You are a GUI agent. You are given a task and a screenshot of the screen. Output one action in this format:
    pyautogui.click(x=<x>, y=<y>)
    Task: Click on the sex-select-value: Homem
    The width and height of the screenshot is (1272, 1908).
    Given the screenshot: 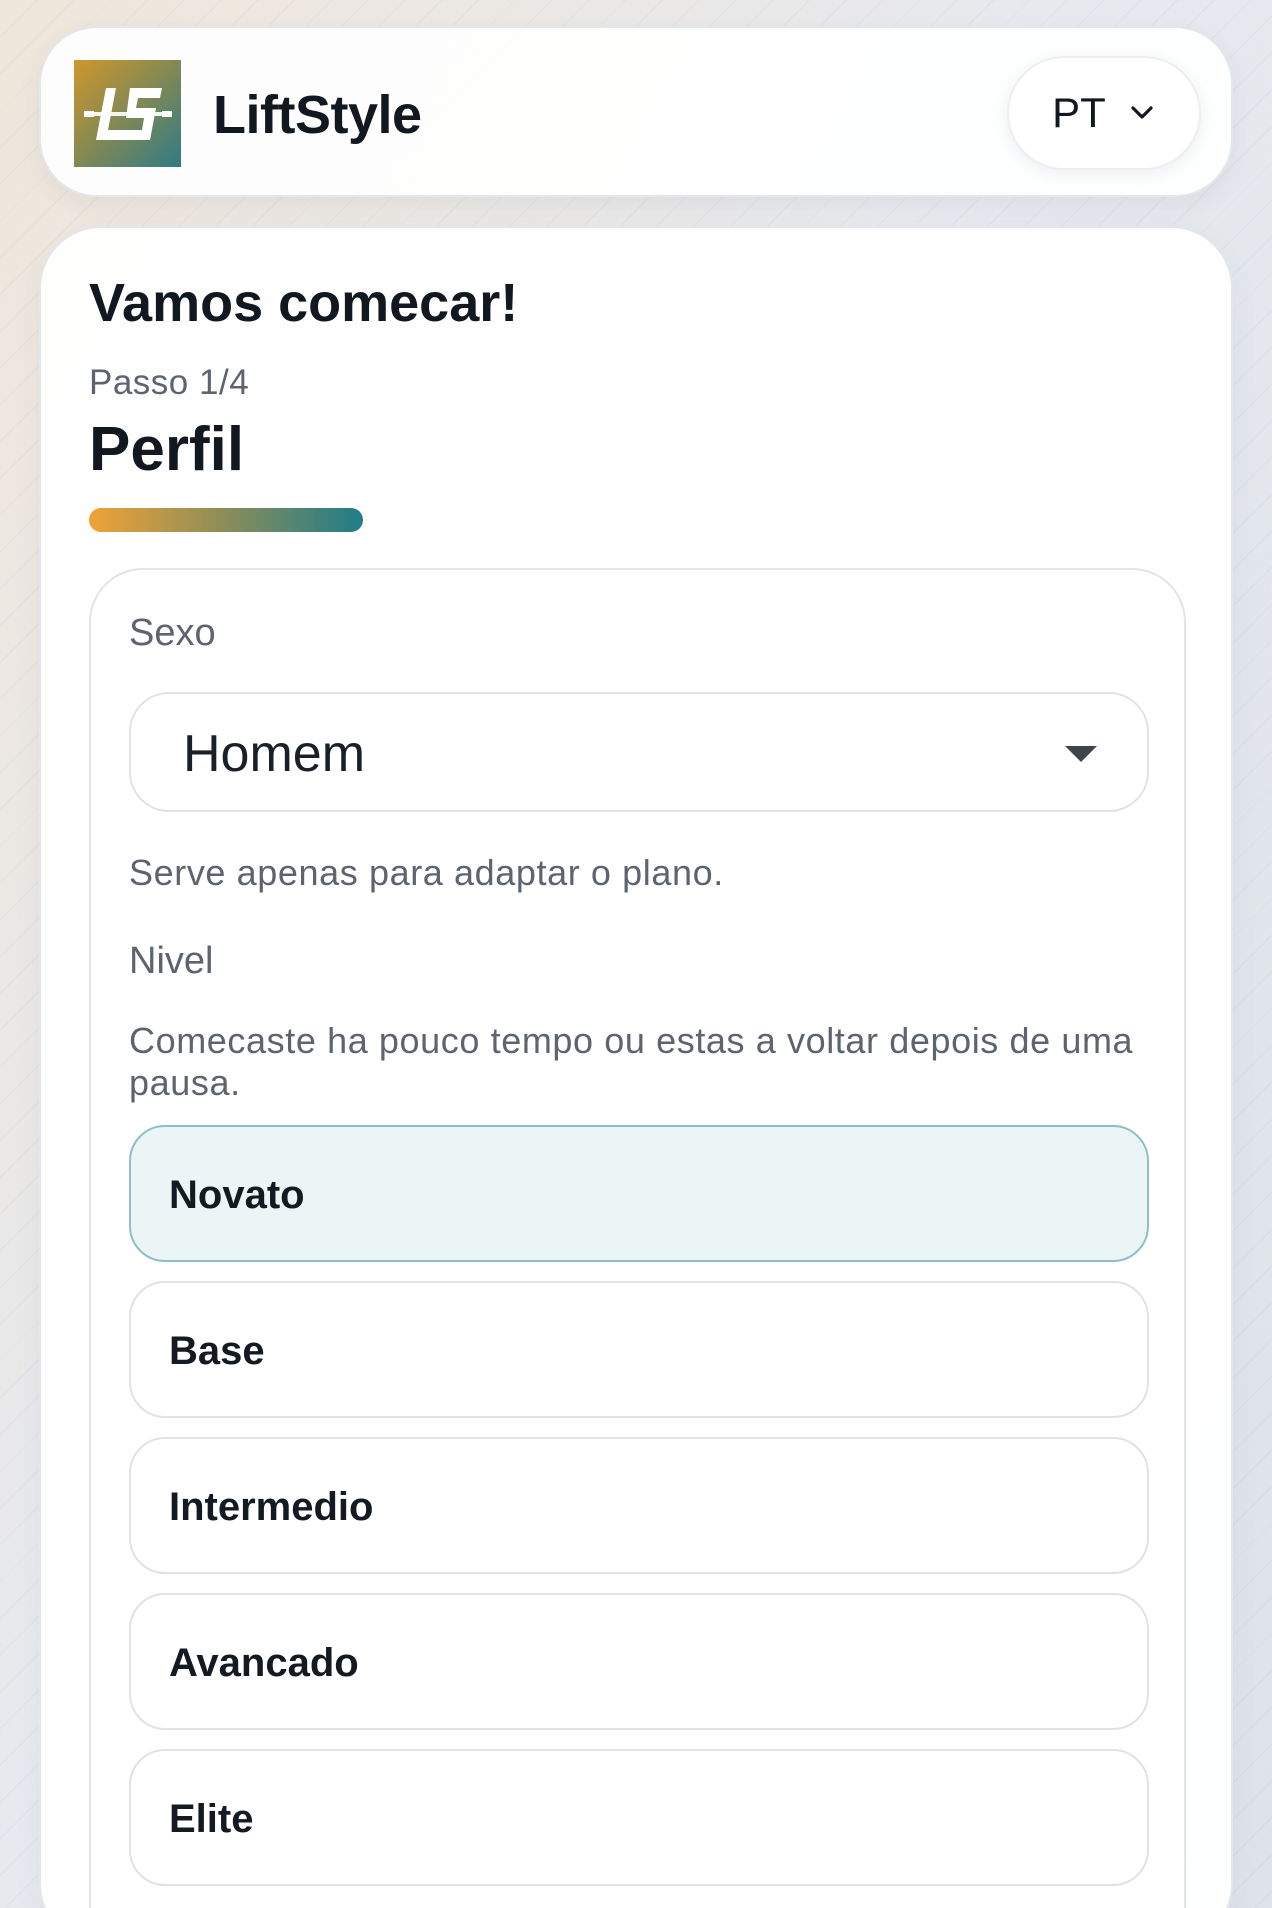 What is the action you would take?
    pyautogui.click(x=274, y=754)
    